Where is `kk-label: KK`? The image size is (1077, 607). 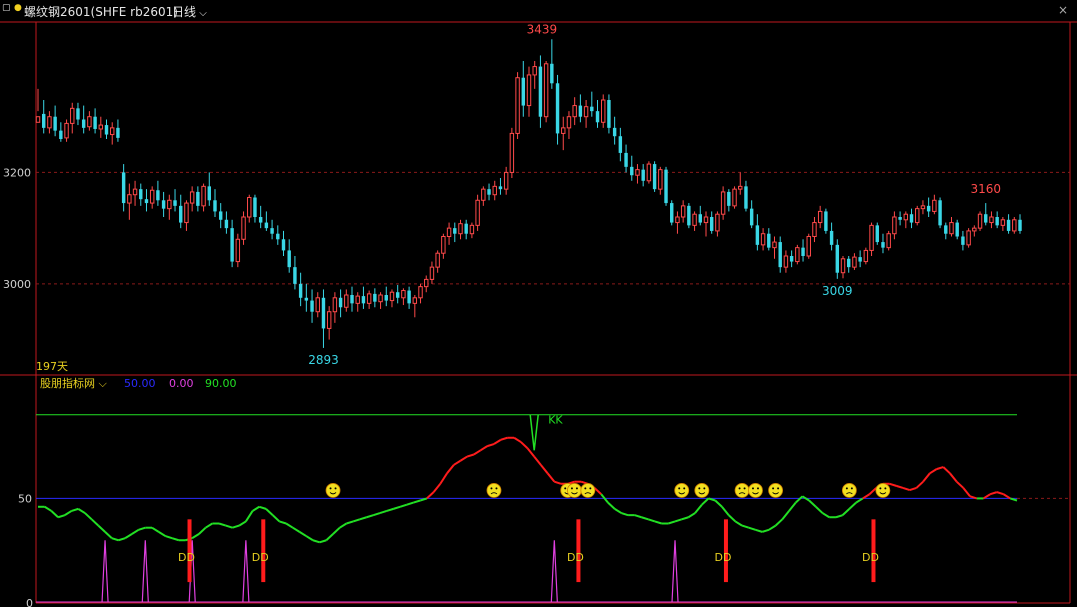
kk-label: KK is located at coordinates (555, 420).